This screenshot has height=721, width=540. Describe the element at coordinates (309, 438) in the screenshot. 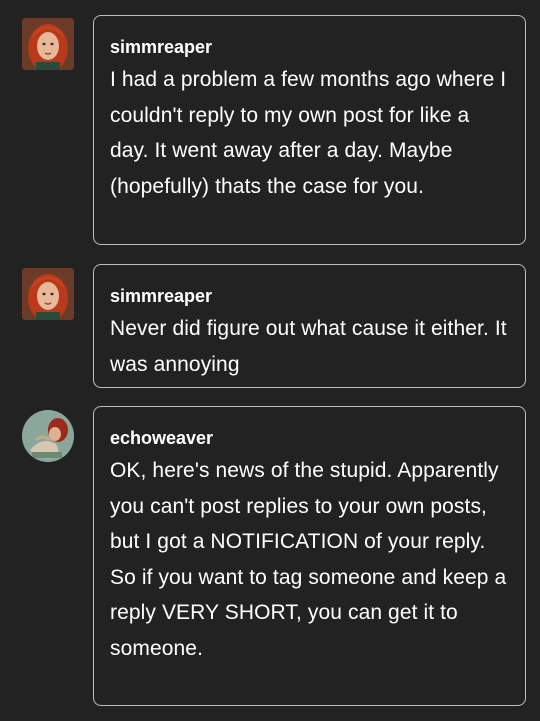

I see `reply-username: echoweaver` at that location.